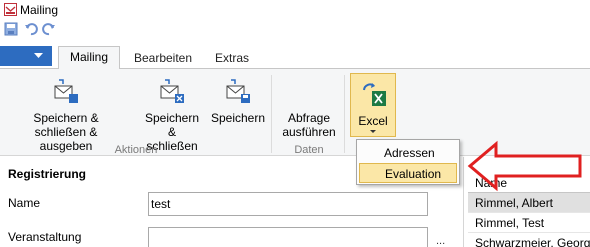 The width and height of the screenshot is (590, 247). What do you see at coordinates (374, 94) in the screenshot?
I see `excel-export-icon` at bounding box center [374, 94].